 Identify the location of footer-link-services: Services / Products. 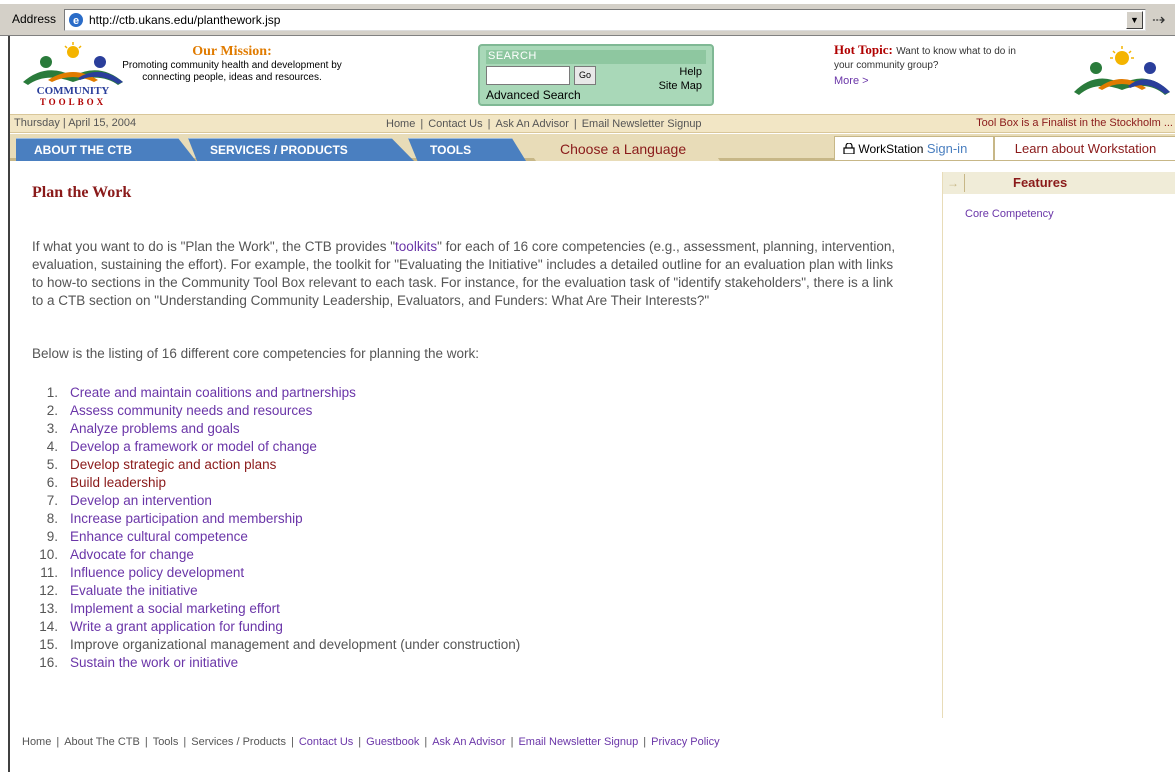
(238, 742).